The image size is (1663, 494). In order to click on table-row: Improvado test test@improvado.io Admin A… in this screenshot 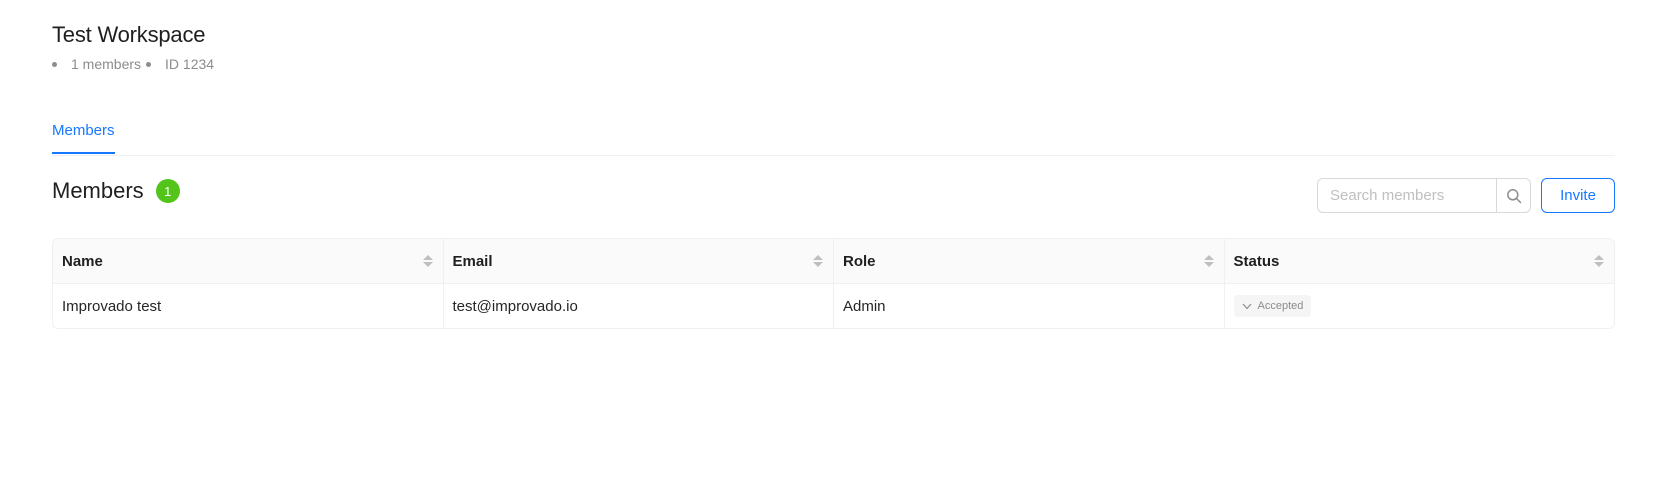, I will do `click(833, 306)`.